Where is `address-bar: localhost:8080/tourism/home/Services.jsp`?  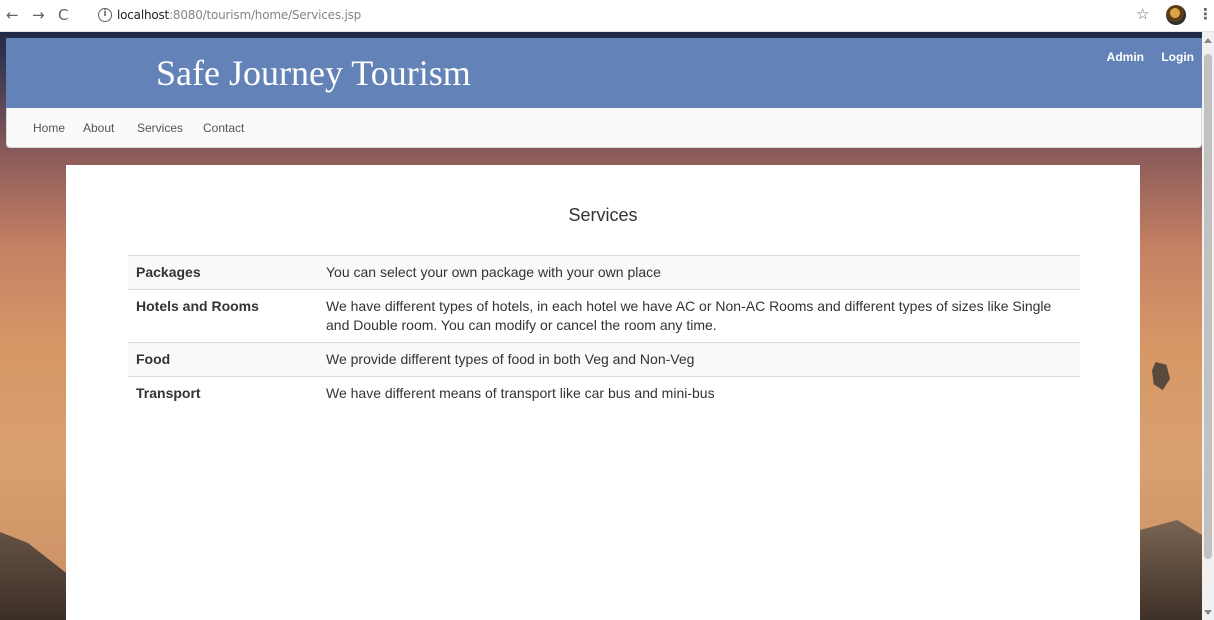 address-bar: localhost:8080/tourism/home/Services.jsp is located at coordinates (239, 15).